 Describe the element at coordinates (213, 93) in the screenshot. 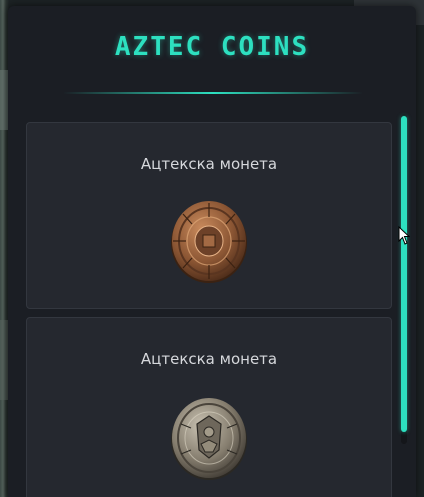

I see `title-divider` at that location.